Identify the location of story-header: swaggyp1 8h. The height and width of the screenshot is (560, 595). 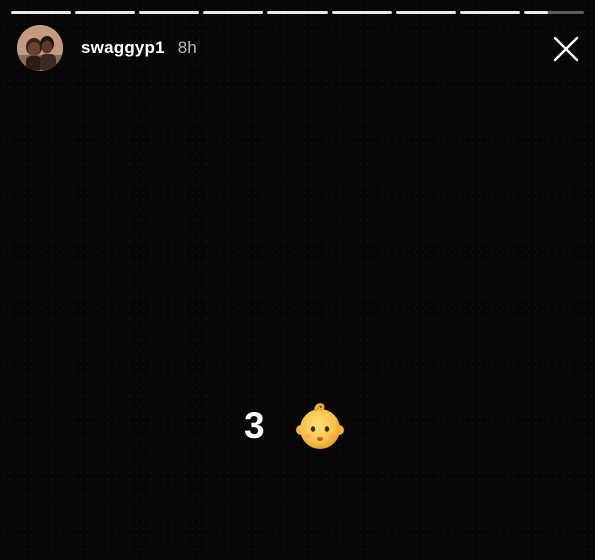
(107, 48).